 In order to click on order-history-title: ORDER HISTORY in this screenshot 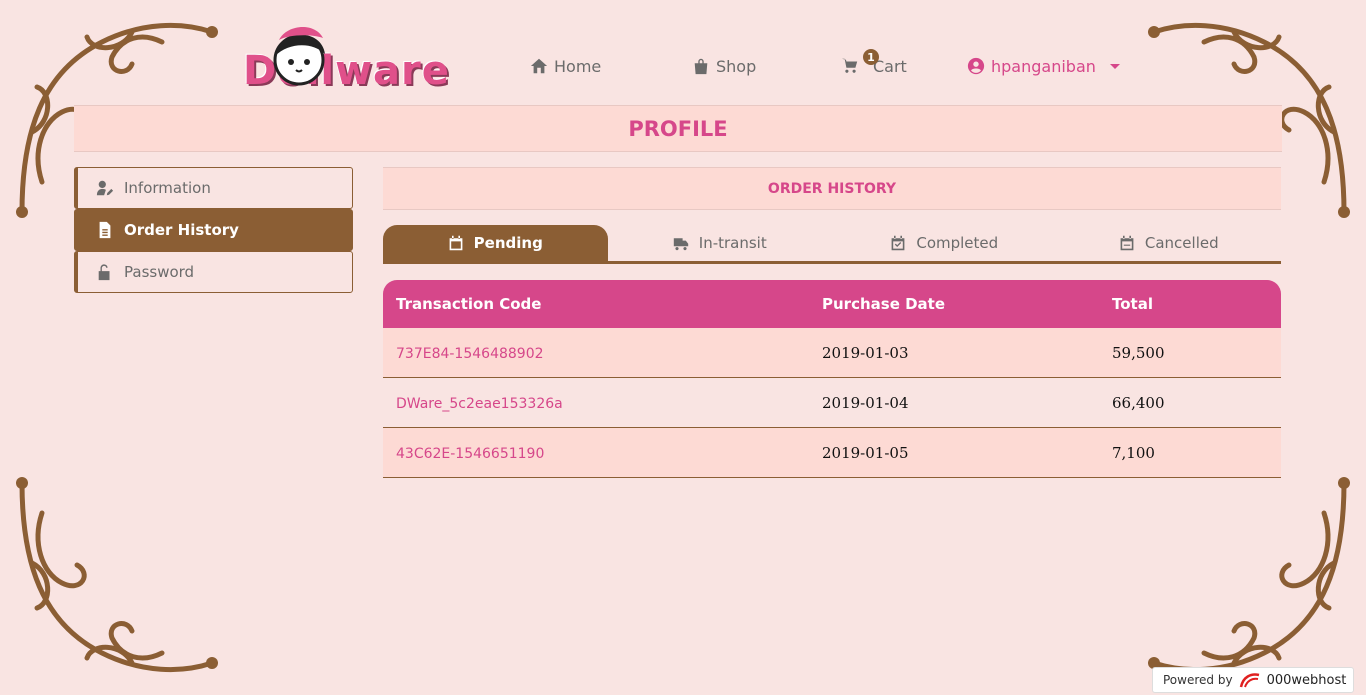, I will do `click(832, 188)`.